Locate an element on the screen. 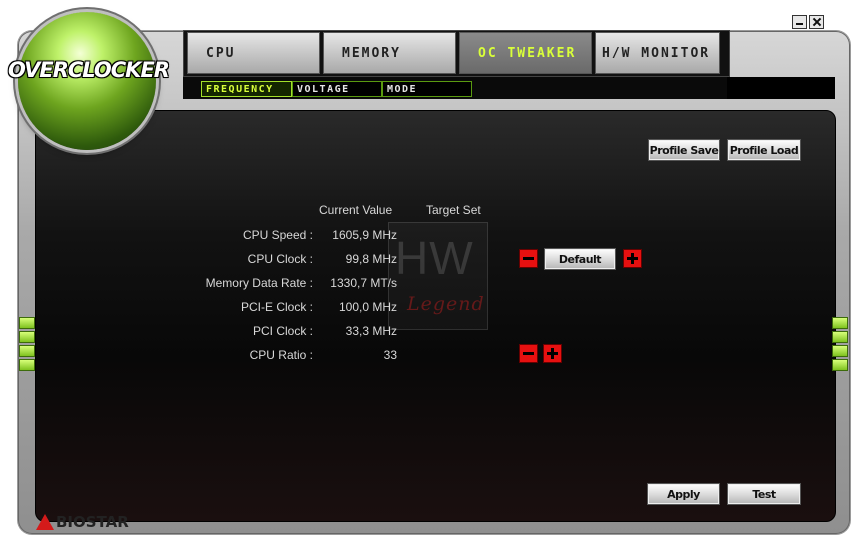 This screenshot has width=864, height=548. profile-save-button: Profile Save is located at coordinates (684, 150).